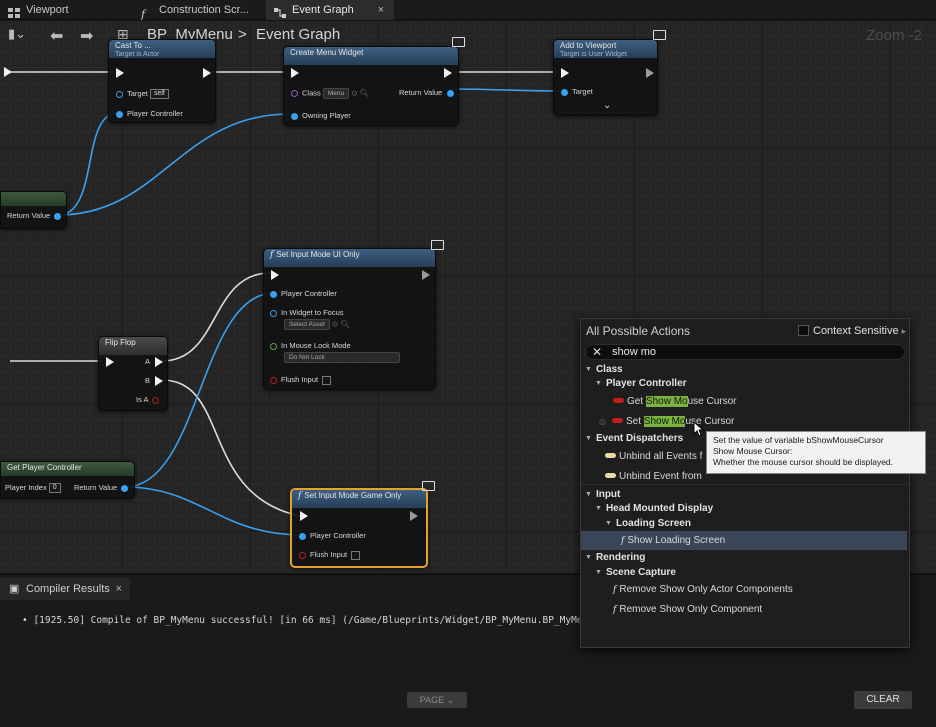 The height and width of the screenshot is (727, 936). I want to click on tab-event-graph: Event Graph ×, so click(330, 10).